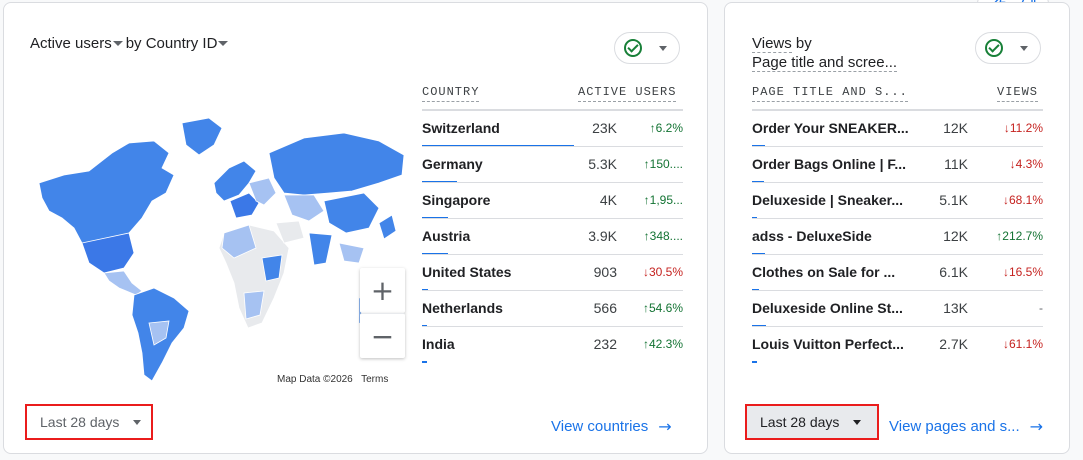 The height and width of the screenshot is (460, 1083). I want to click on row-value: 6.1K, so click(953, 272).